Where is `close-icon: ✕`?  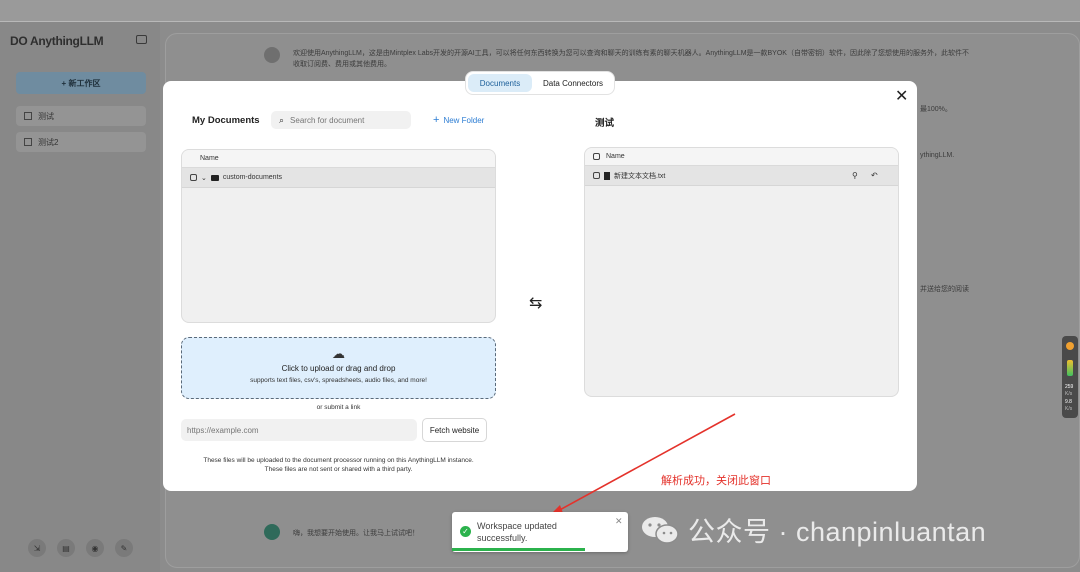 close-icon: ✕ is located at coordinates (901, 96).